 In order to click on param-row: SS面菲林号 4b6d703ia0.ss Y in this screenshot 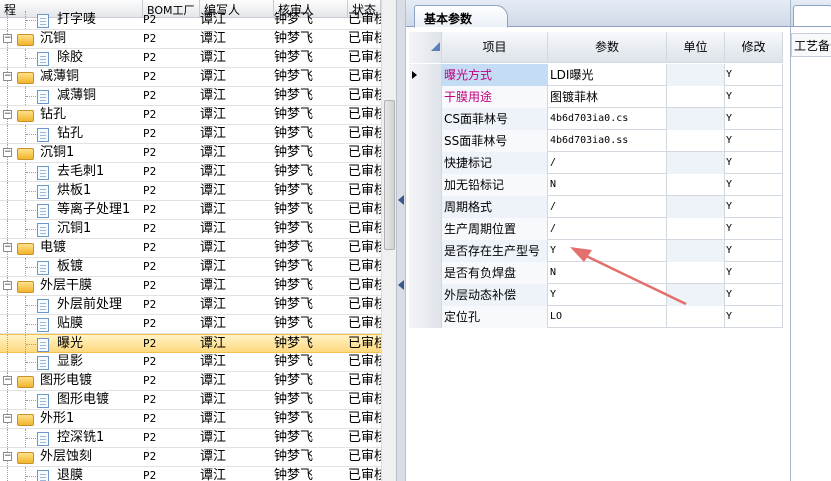, I will do `click(596, 141)`.